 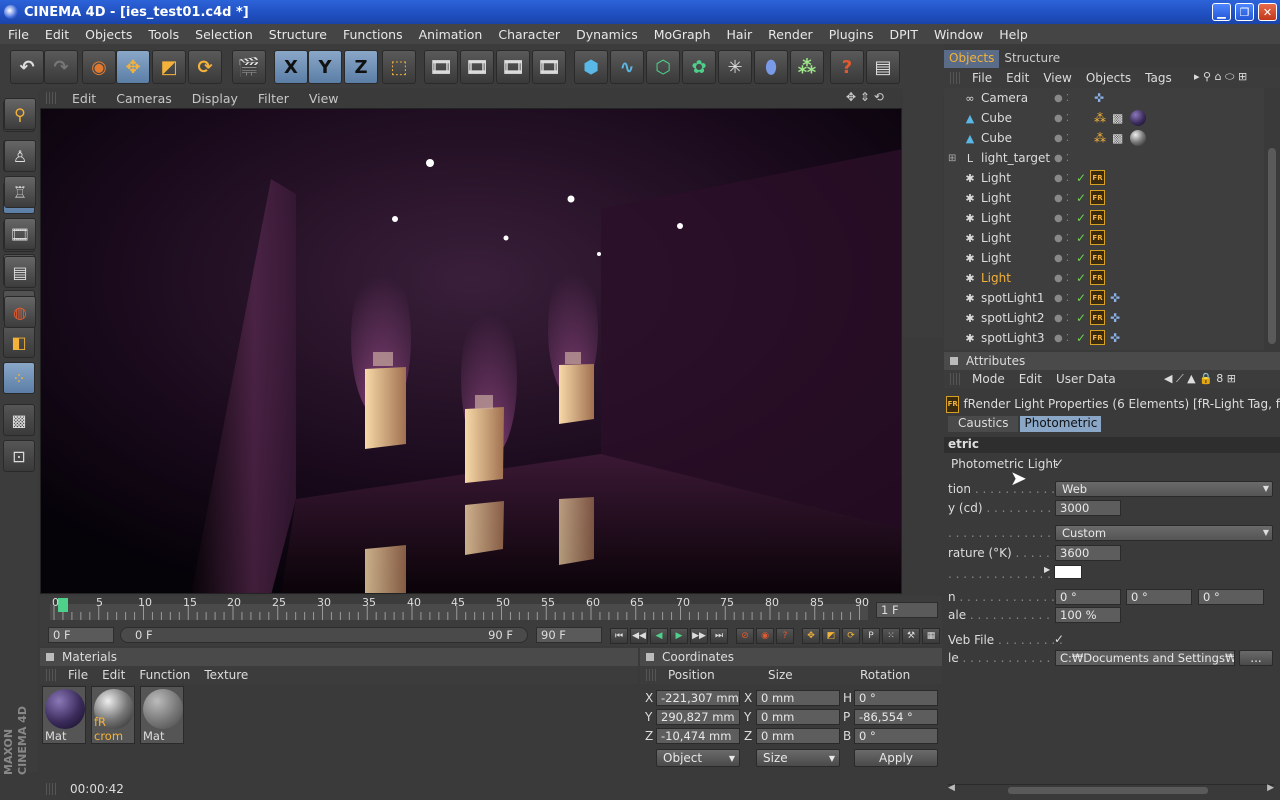 What do you see at coordinates (1031, 379) in the screenshot?
I see `attributes-menu-edit: Edit` at bounding box center [1031, 379].